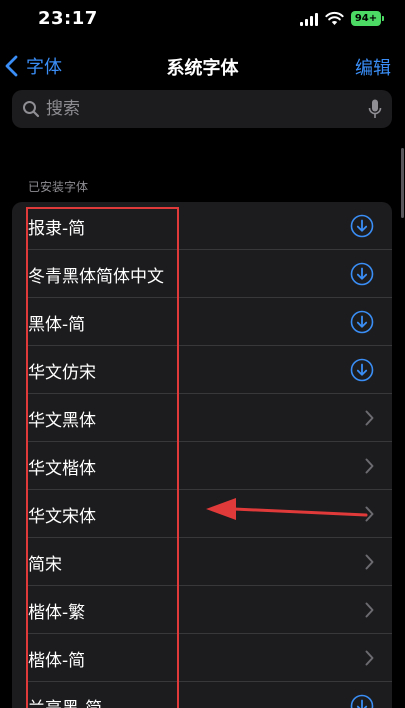 This screenshot has height=708, width=405. What do you see at coordinates (65, 701) in the screenshot?
I see `font-name-label: 兰亭黑-简` at bounding box center [65, 701].